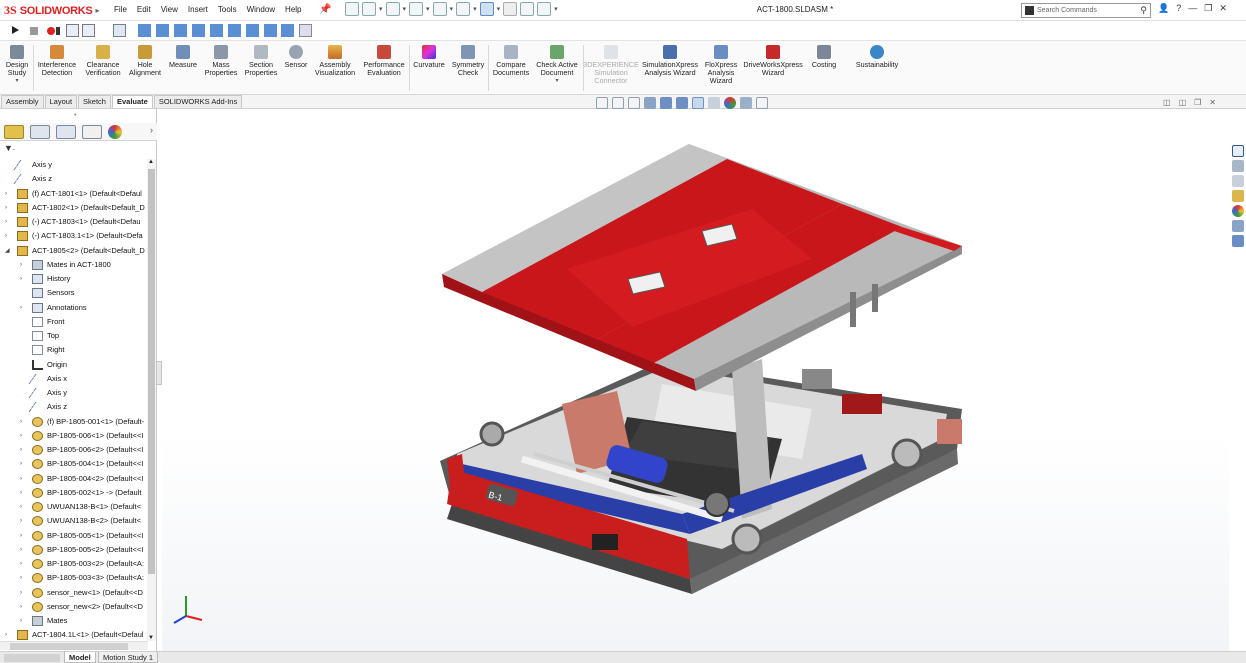 This screenshot has width=1246, height=663. Describe the element at coordinates (32, 658) in the screenshot. I see `tab-scroll-arrows` at that location.